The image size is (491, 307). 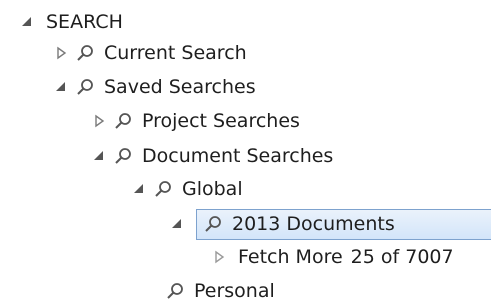 I want to click on tree-node-label: Document Searches, so click(x=238, y=156).